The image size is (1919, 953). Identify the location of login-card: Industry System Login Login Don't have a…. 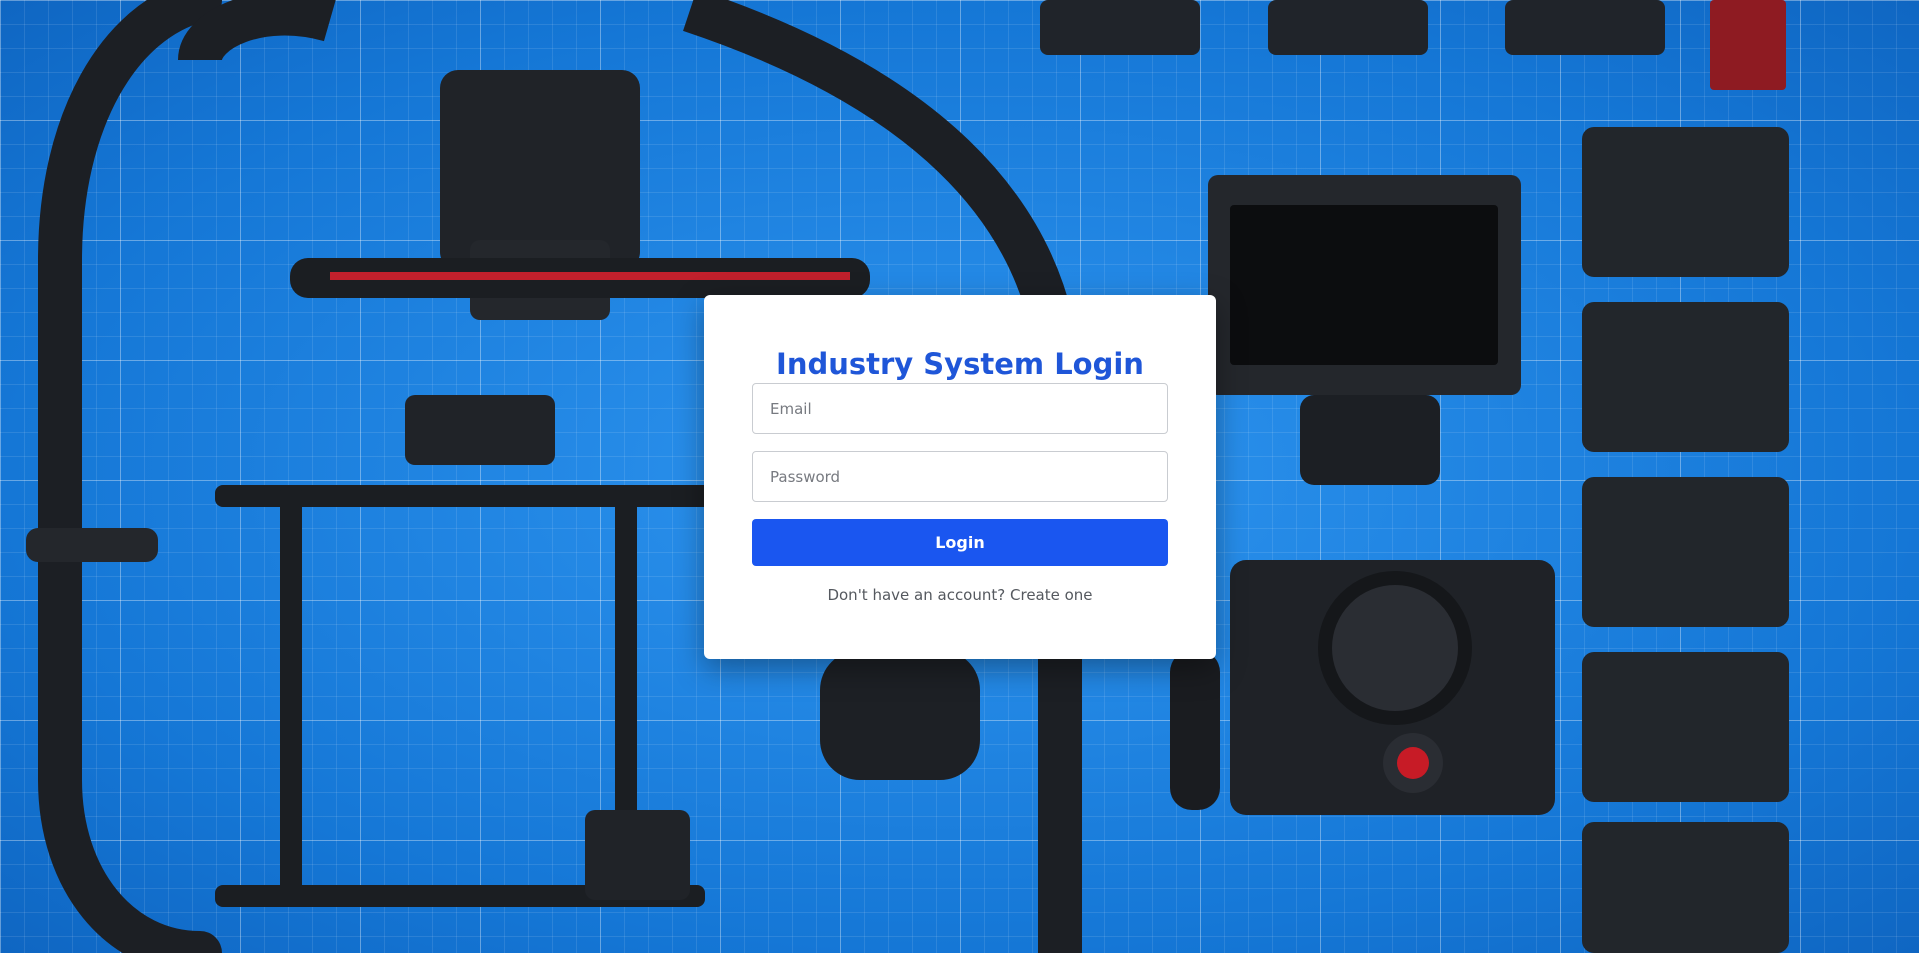
(960, 477).